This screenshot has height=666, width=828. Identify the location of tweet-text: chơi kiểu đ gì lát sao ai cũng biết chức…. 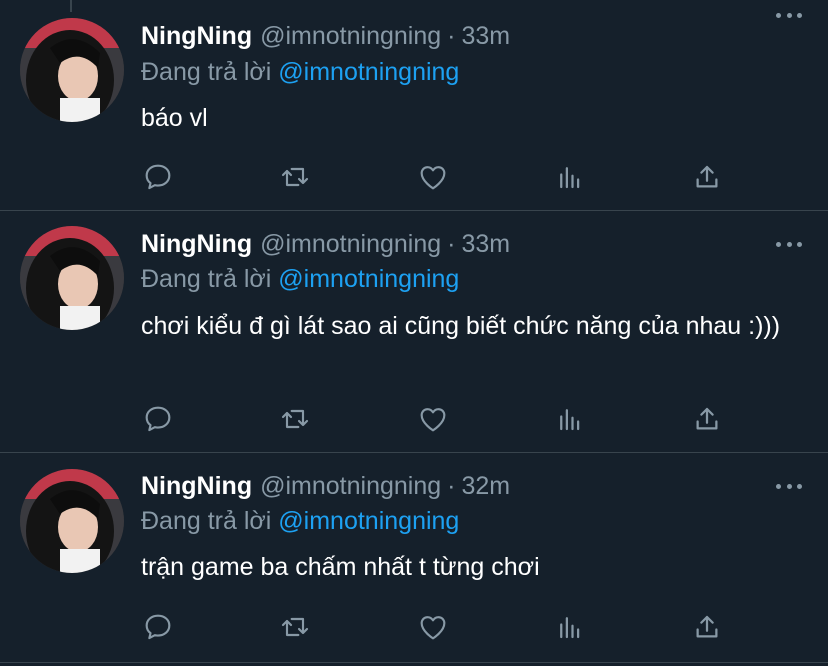
(461, 326).